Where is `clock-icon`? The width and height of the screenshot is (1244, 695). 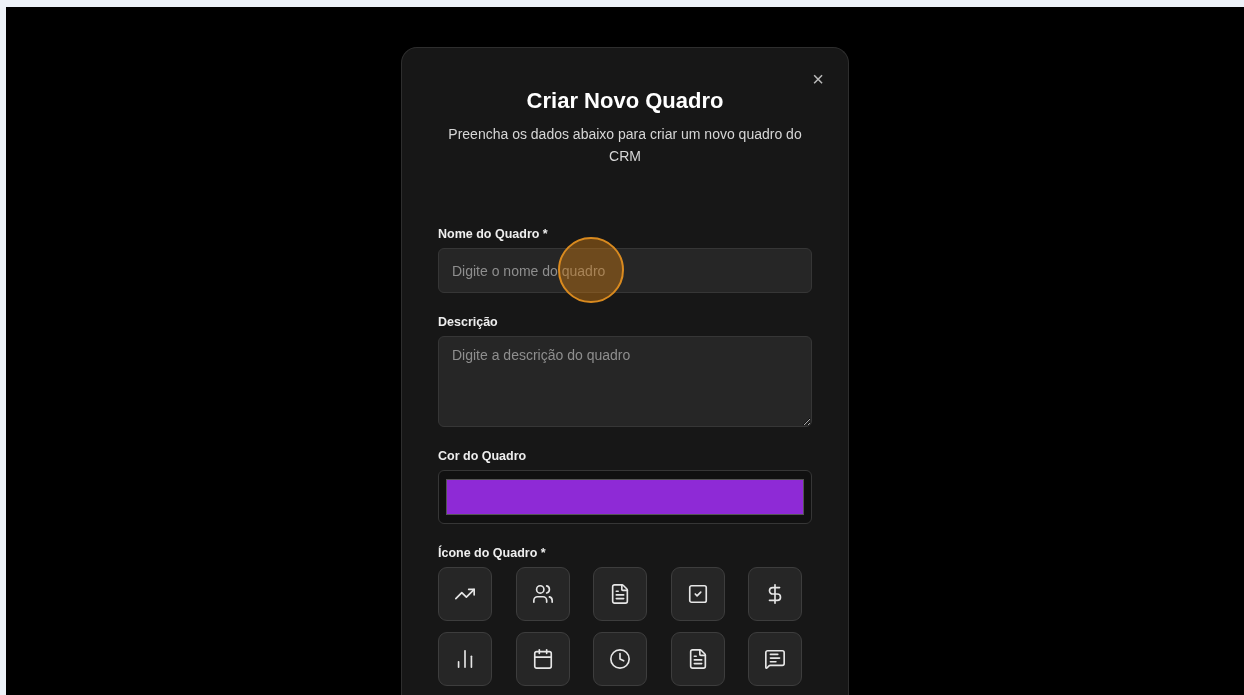 clock-icon is located at coordinates (620, 659).